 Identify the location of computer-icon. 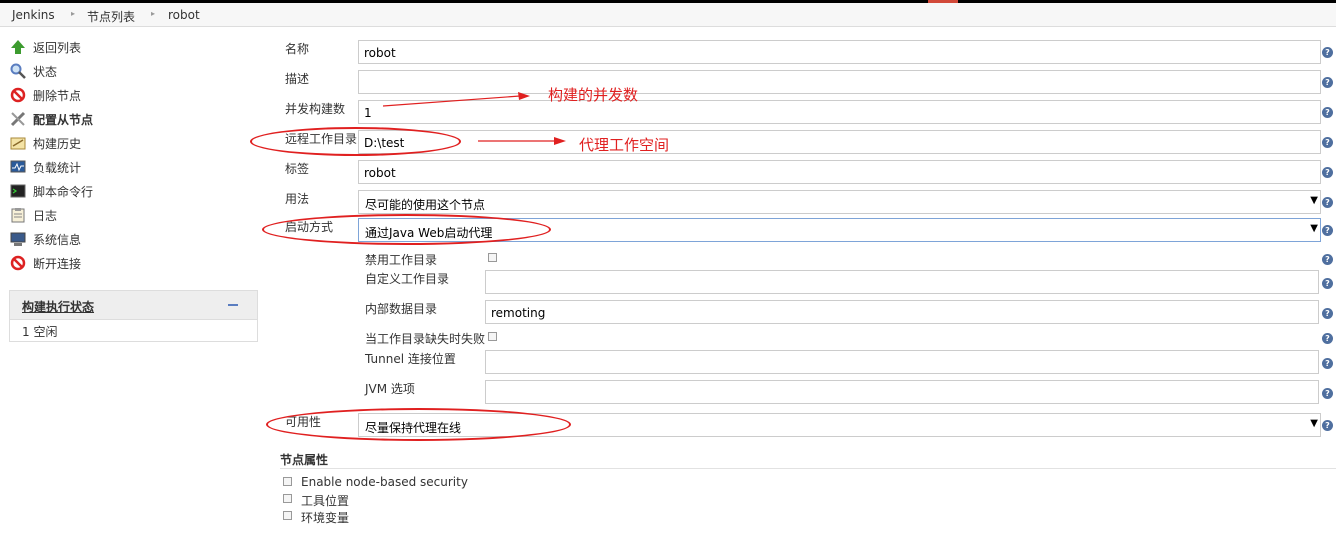
(18, 239).